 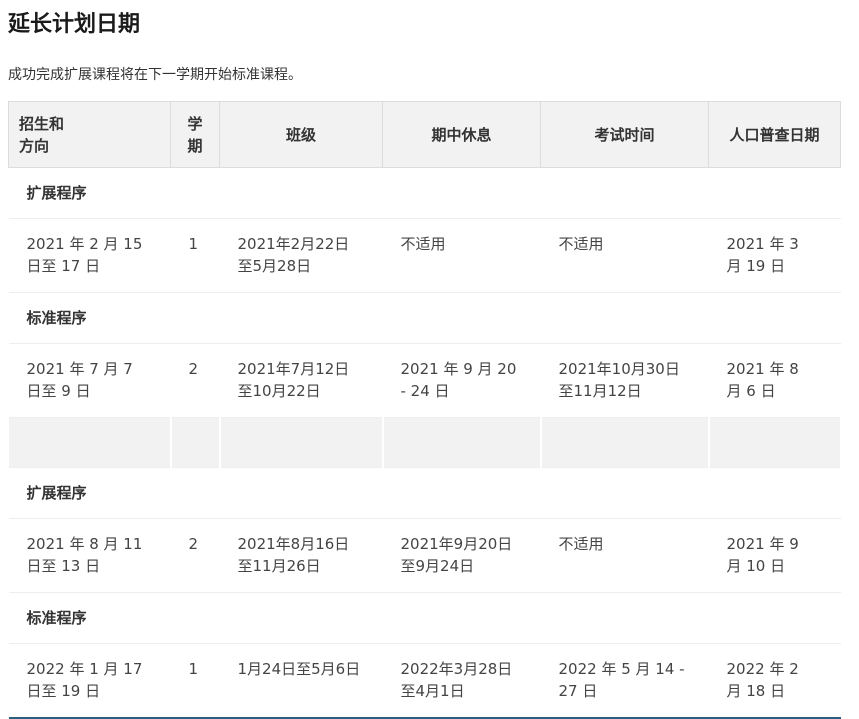 I want to click on cell-line: 日至 17 日, so click(x=63, y=266).